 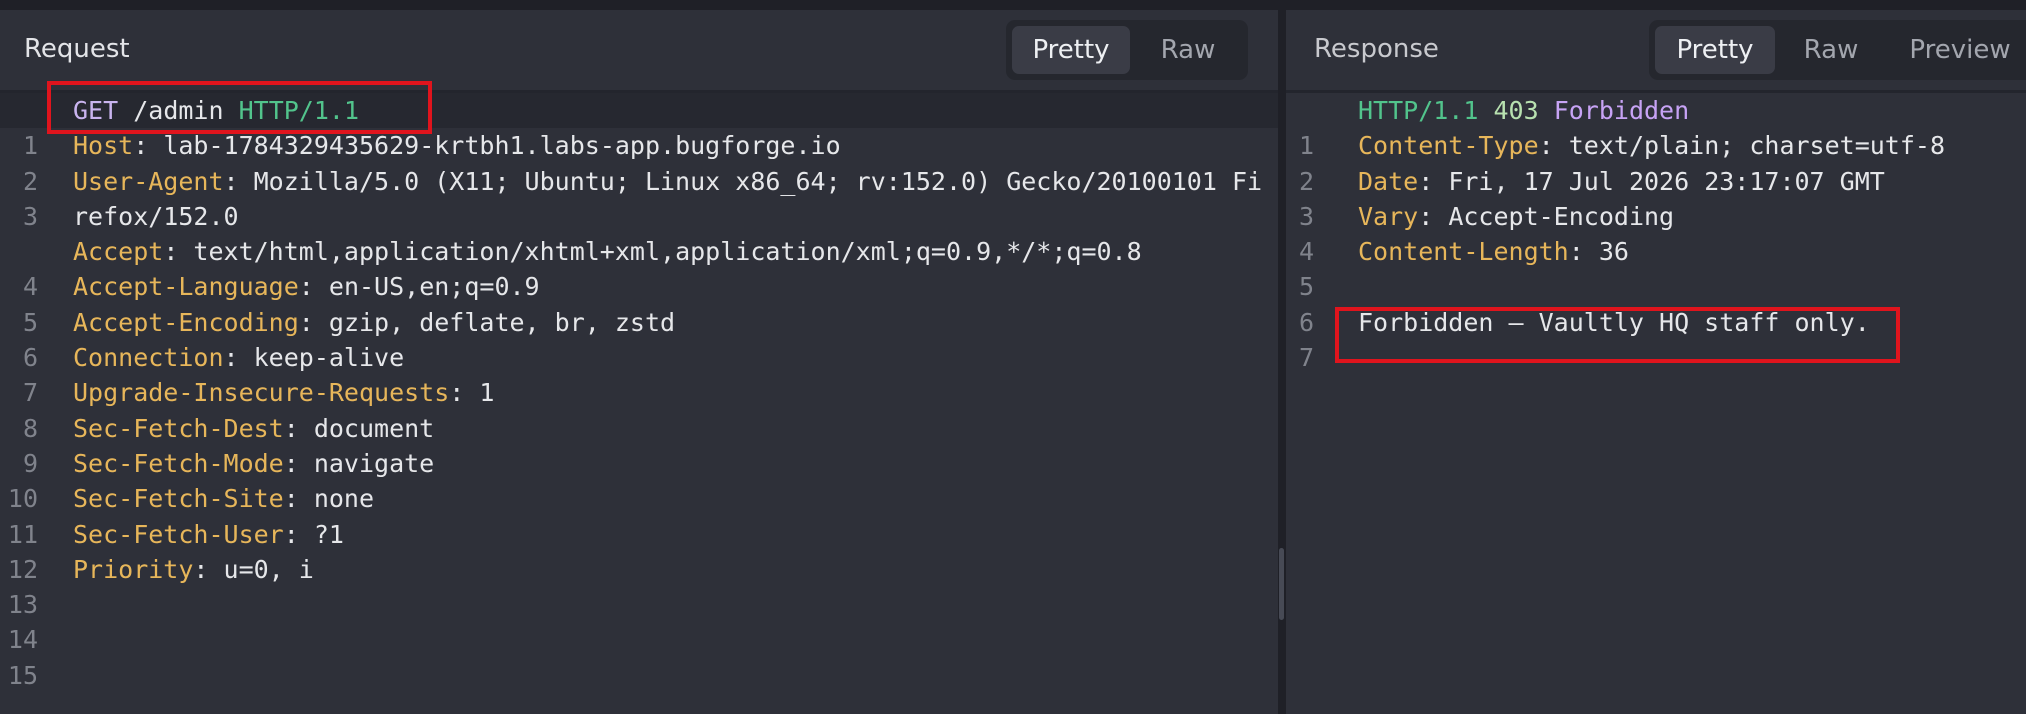 I want to click on header-name: Sec-Fetch-Site, so click(x=178, y=499).